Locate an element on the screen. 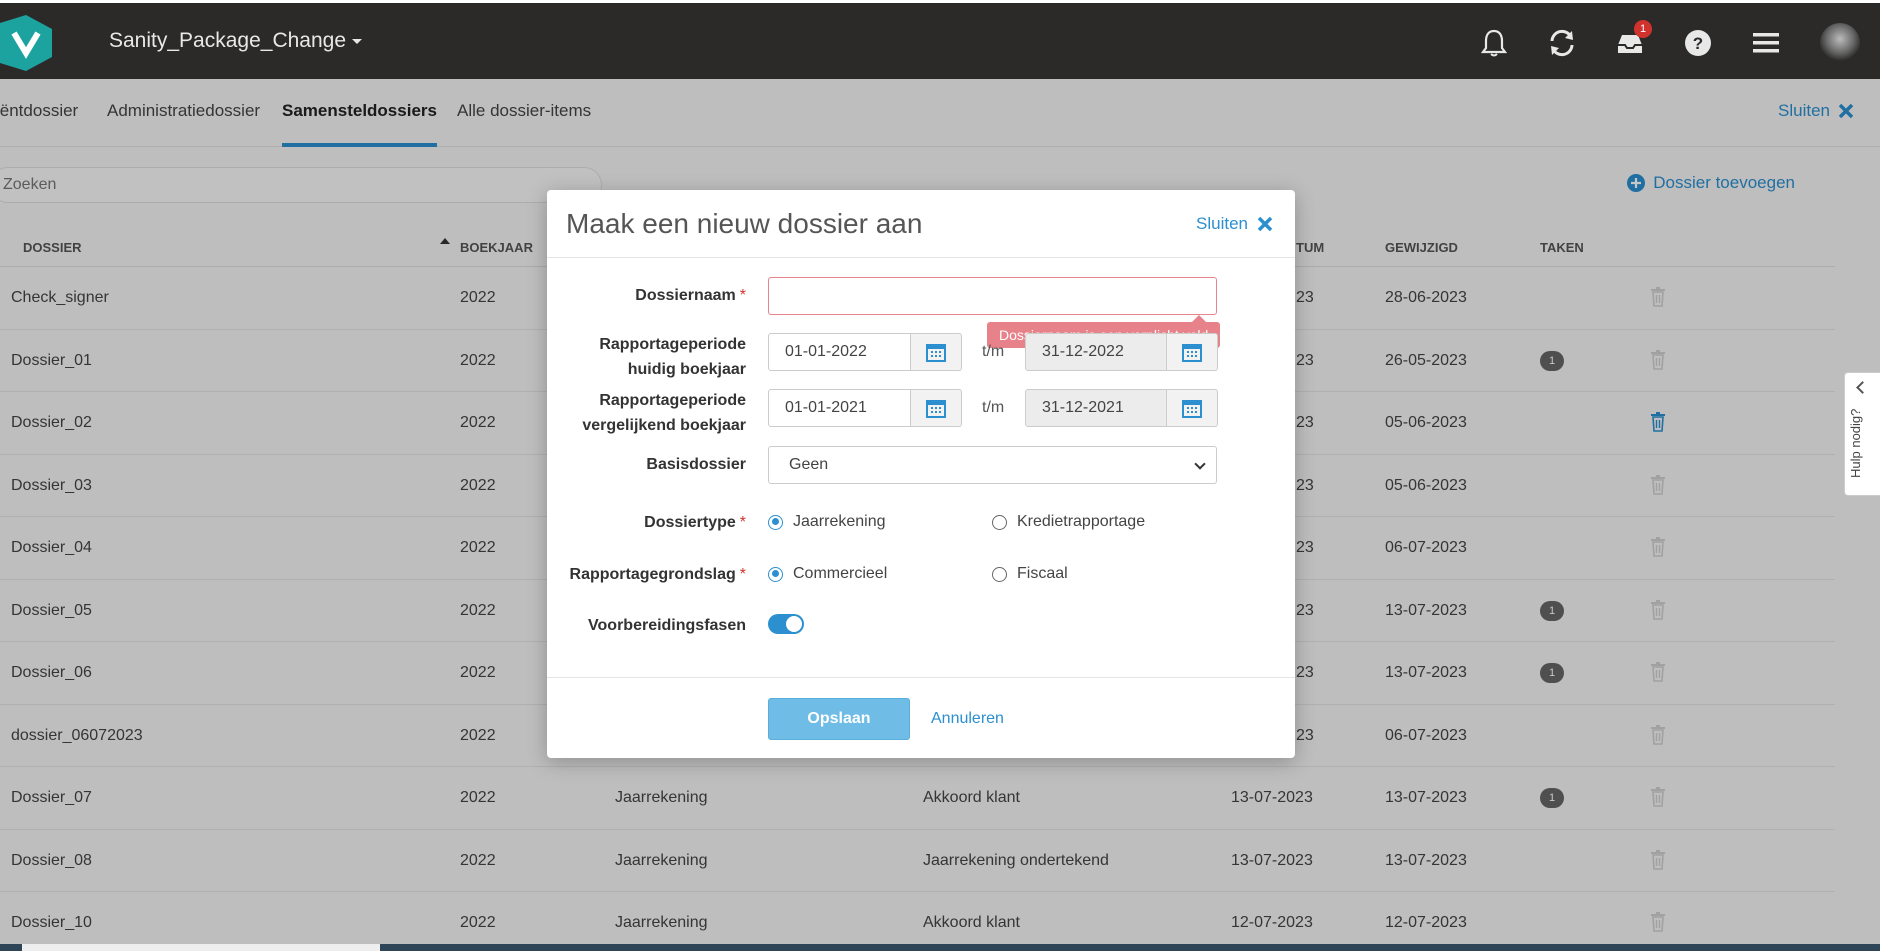 Image resolution: width=1880 pixels, height=951 pixels. avatar is located at coordinates (1840, 42).